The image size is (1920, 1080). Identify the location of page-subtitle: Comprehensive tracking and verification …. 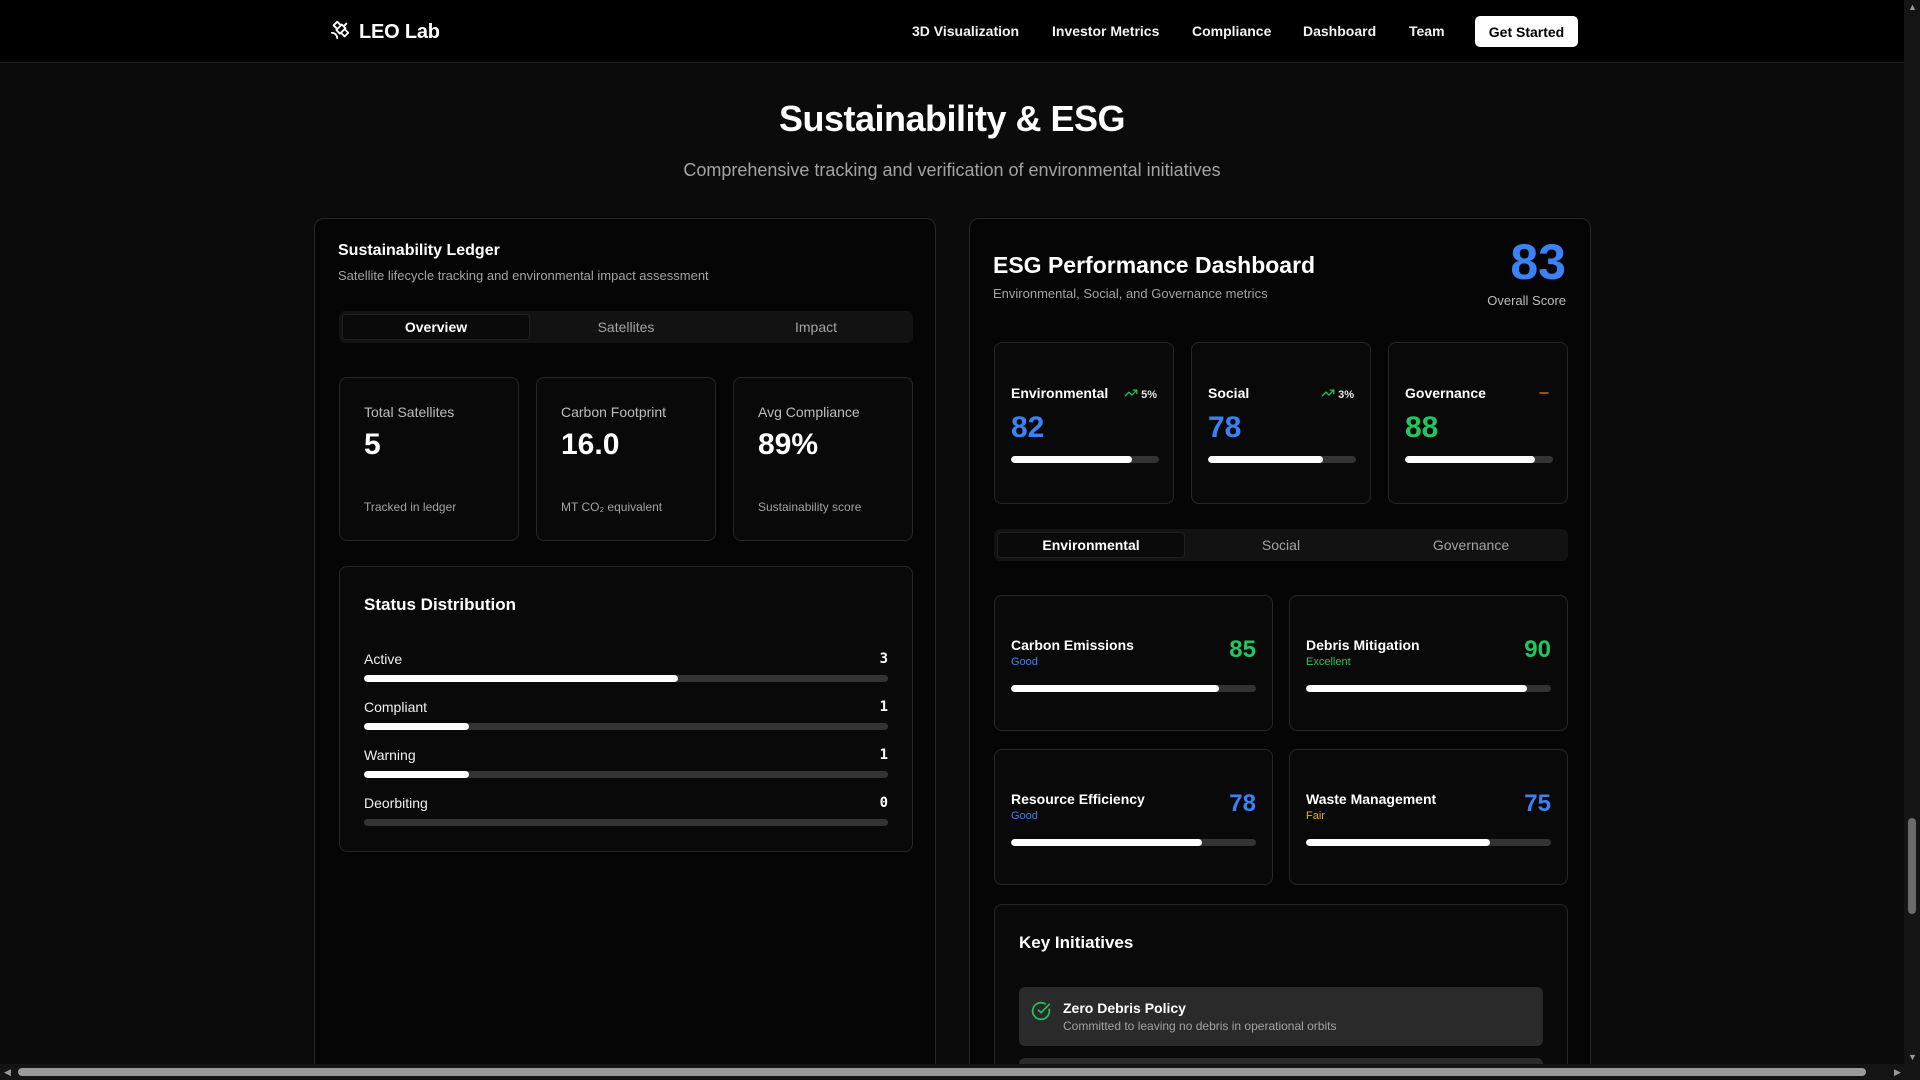
(952, 170).